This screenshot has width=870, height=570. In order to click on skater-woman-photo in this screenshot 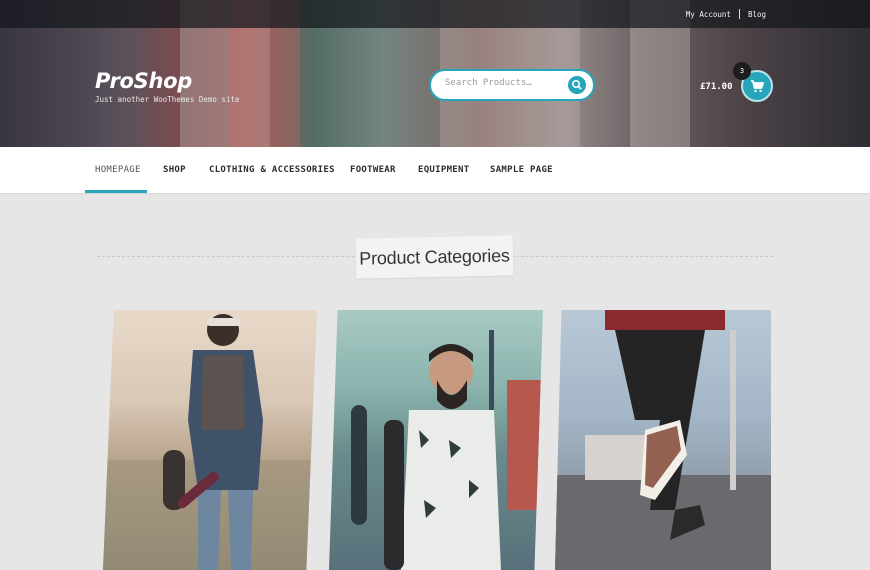, I will do `click(210, 442)`.